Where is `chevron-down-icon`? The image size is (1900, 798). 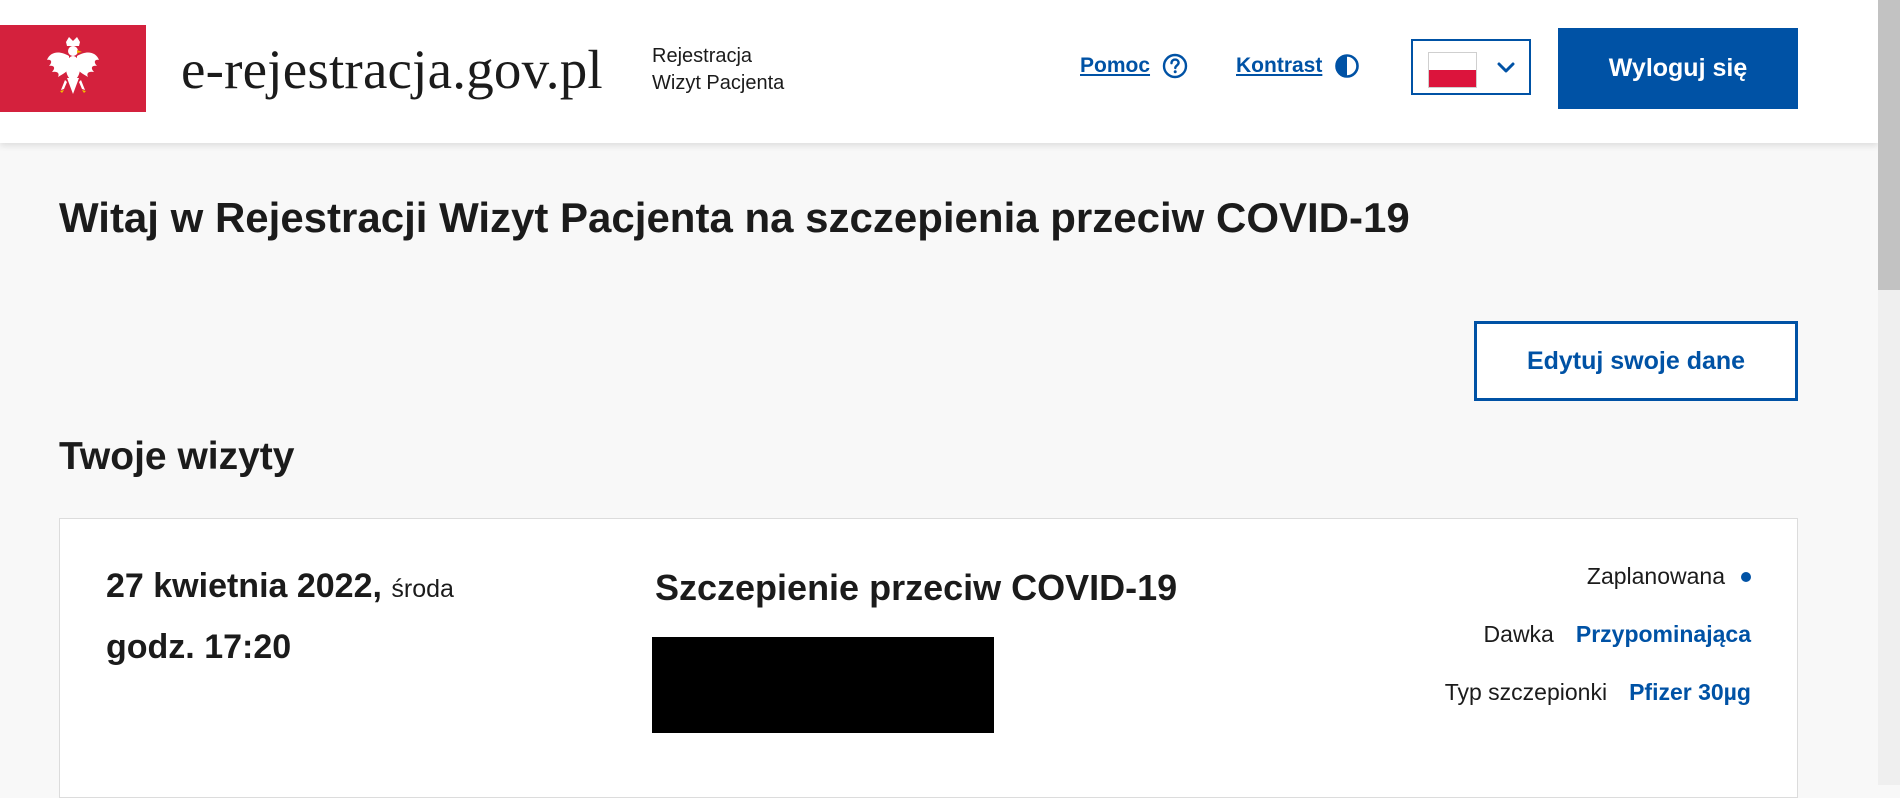 chevron-down-icon is located at coordinates (1506, 67).